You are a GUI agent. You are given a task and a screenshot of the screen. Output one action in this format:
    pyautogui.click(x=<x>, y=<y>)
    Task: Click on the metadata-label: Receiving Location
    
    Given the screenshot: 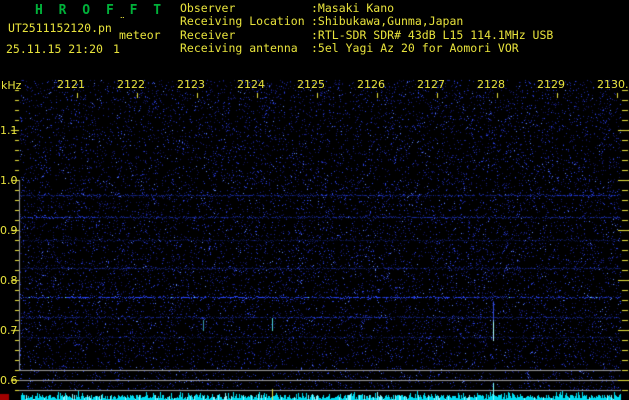 What is the action you would take?
    pyautogui.click(x=242, y=21)
    